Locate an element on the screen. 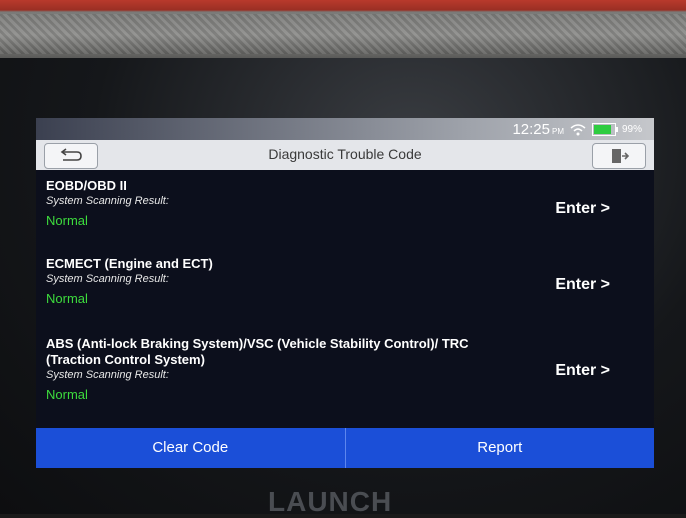 Image resolution: width=686 pixels, height=518 pixels. title-bar: Diagnostic Trouble Code is located at coordinates (345, 155).